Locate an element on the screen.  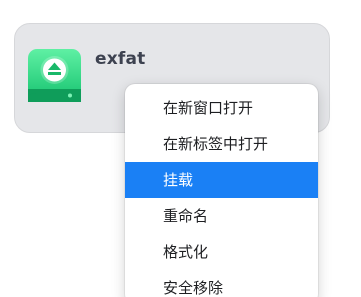
menu-item-open-in-new-window: 在新窗口打开 is located at coordinates (221, 108).